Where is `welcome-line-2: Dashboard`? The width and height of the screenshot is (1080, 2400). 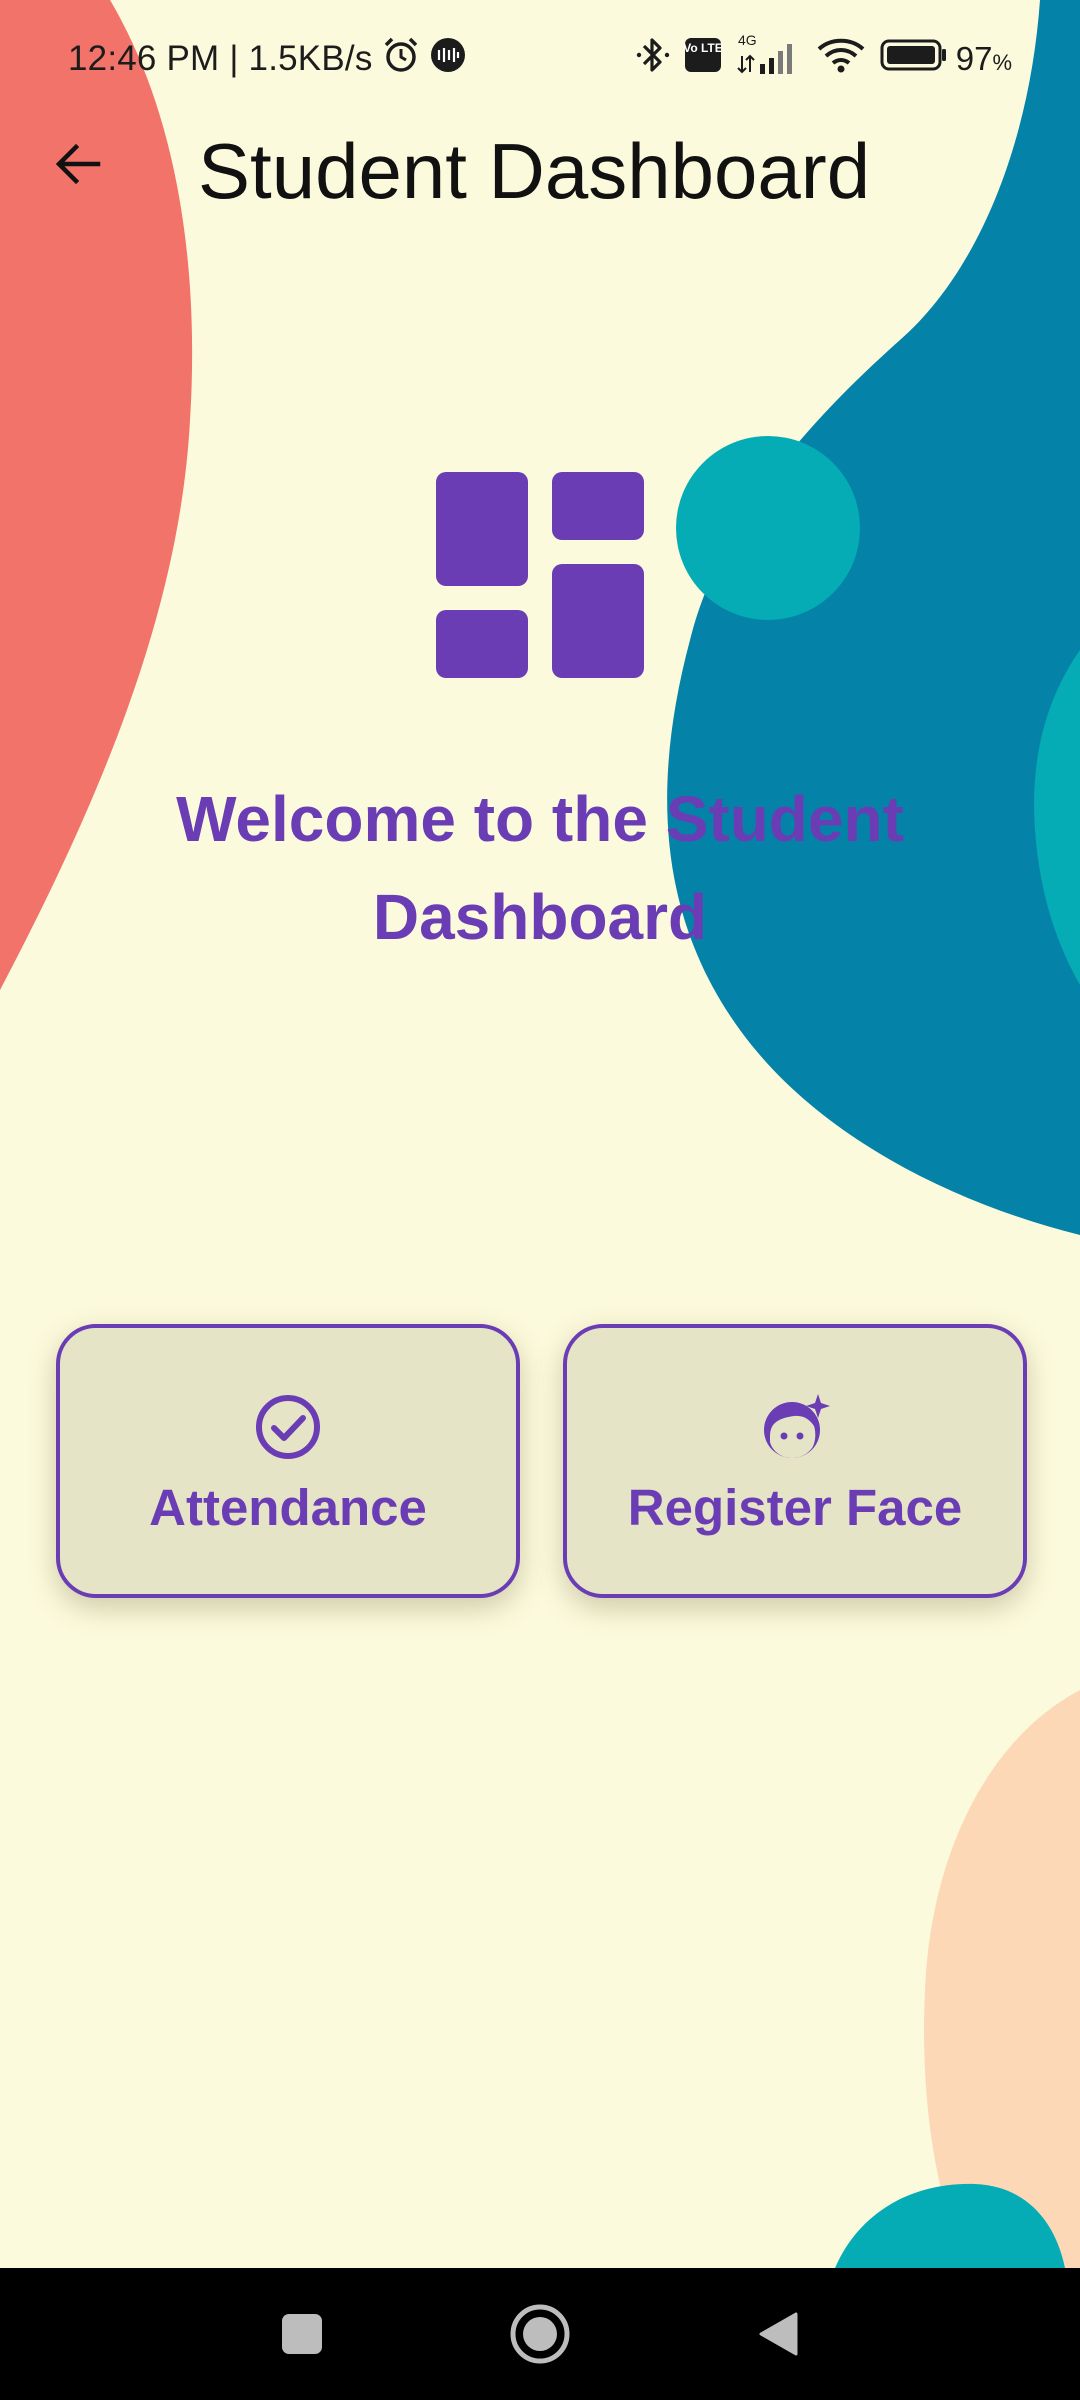 welcome-line-2: Dashboard is located at coordinates (540, 917).